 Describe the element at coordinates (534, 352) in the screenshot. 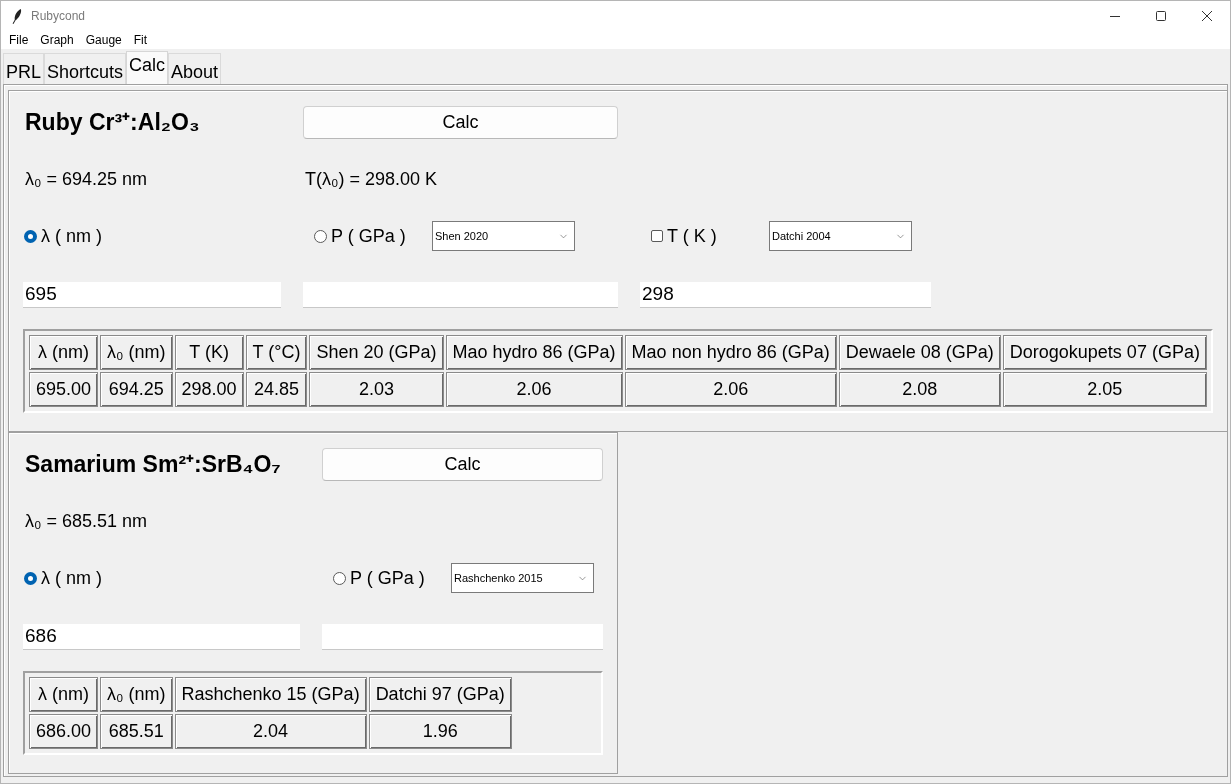

I see `table-header-cell: Mao hydro 86 (GPa)` at that location.